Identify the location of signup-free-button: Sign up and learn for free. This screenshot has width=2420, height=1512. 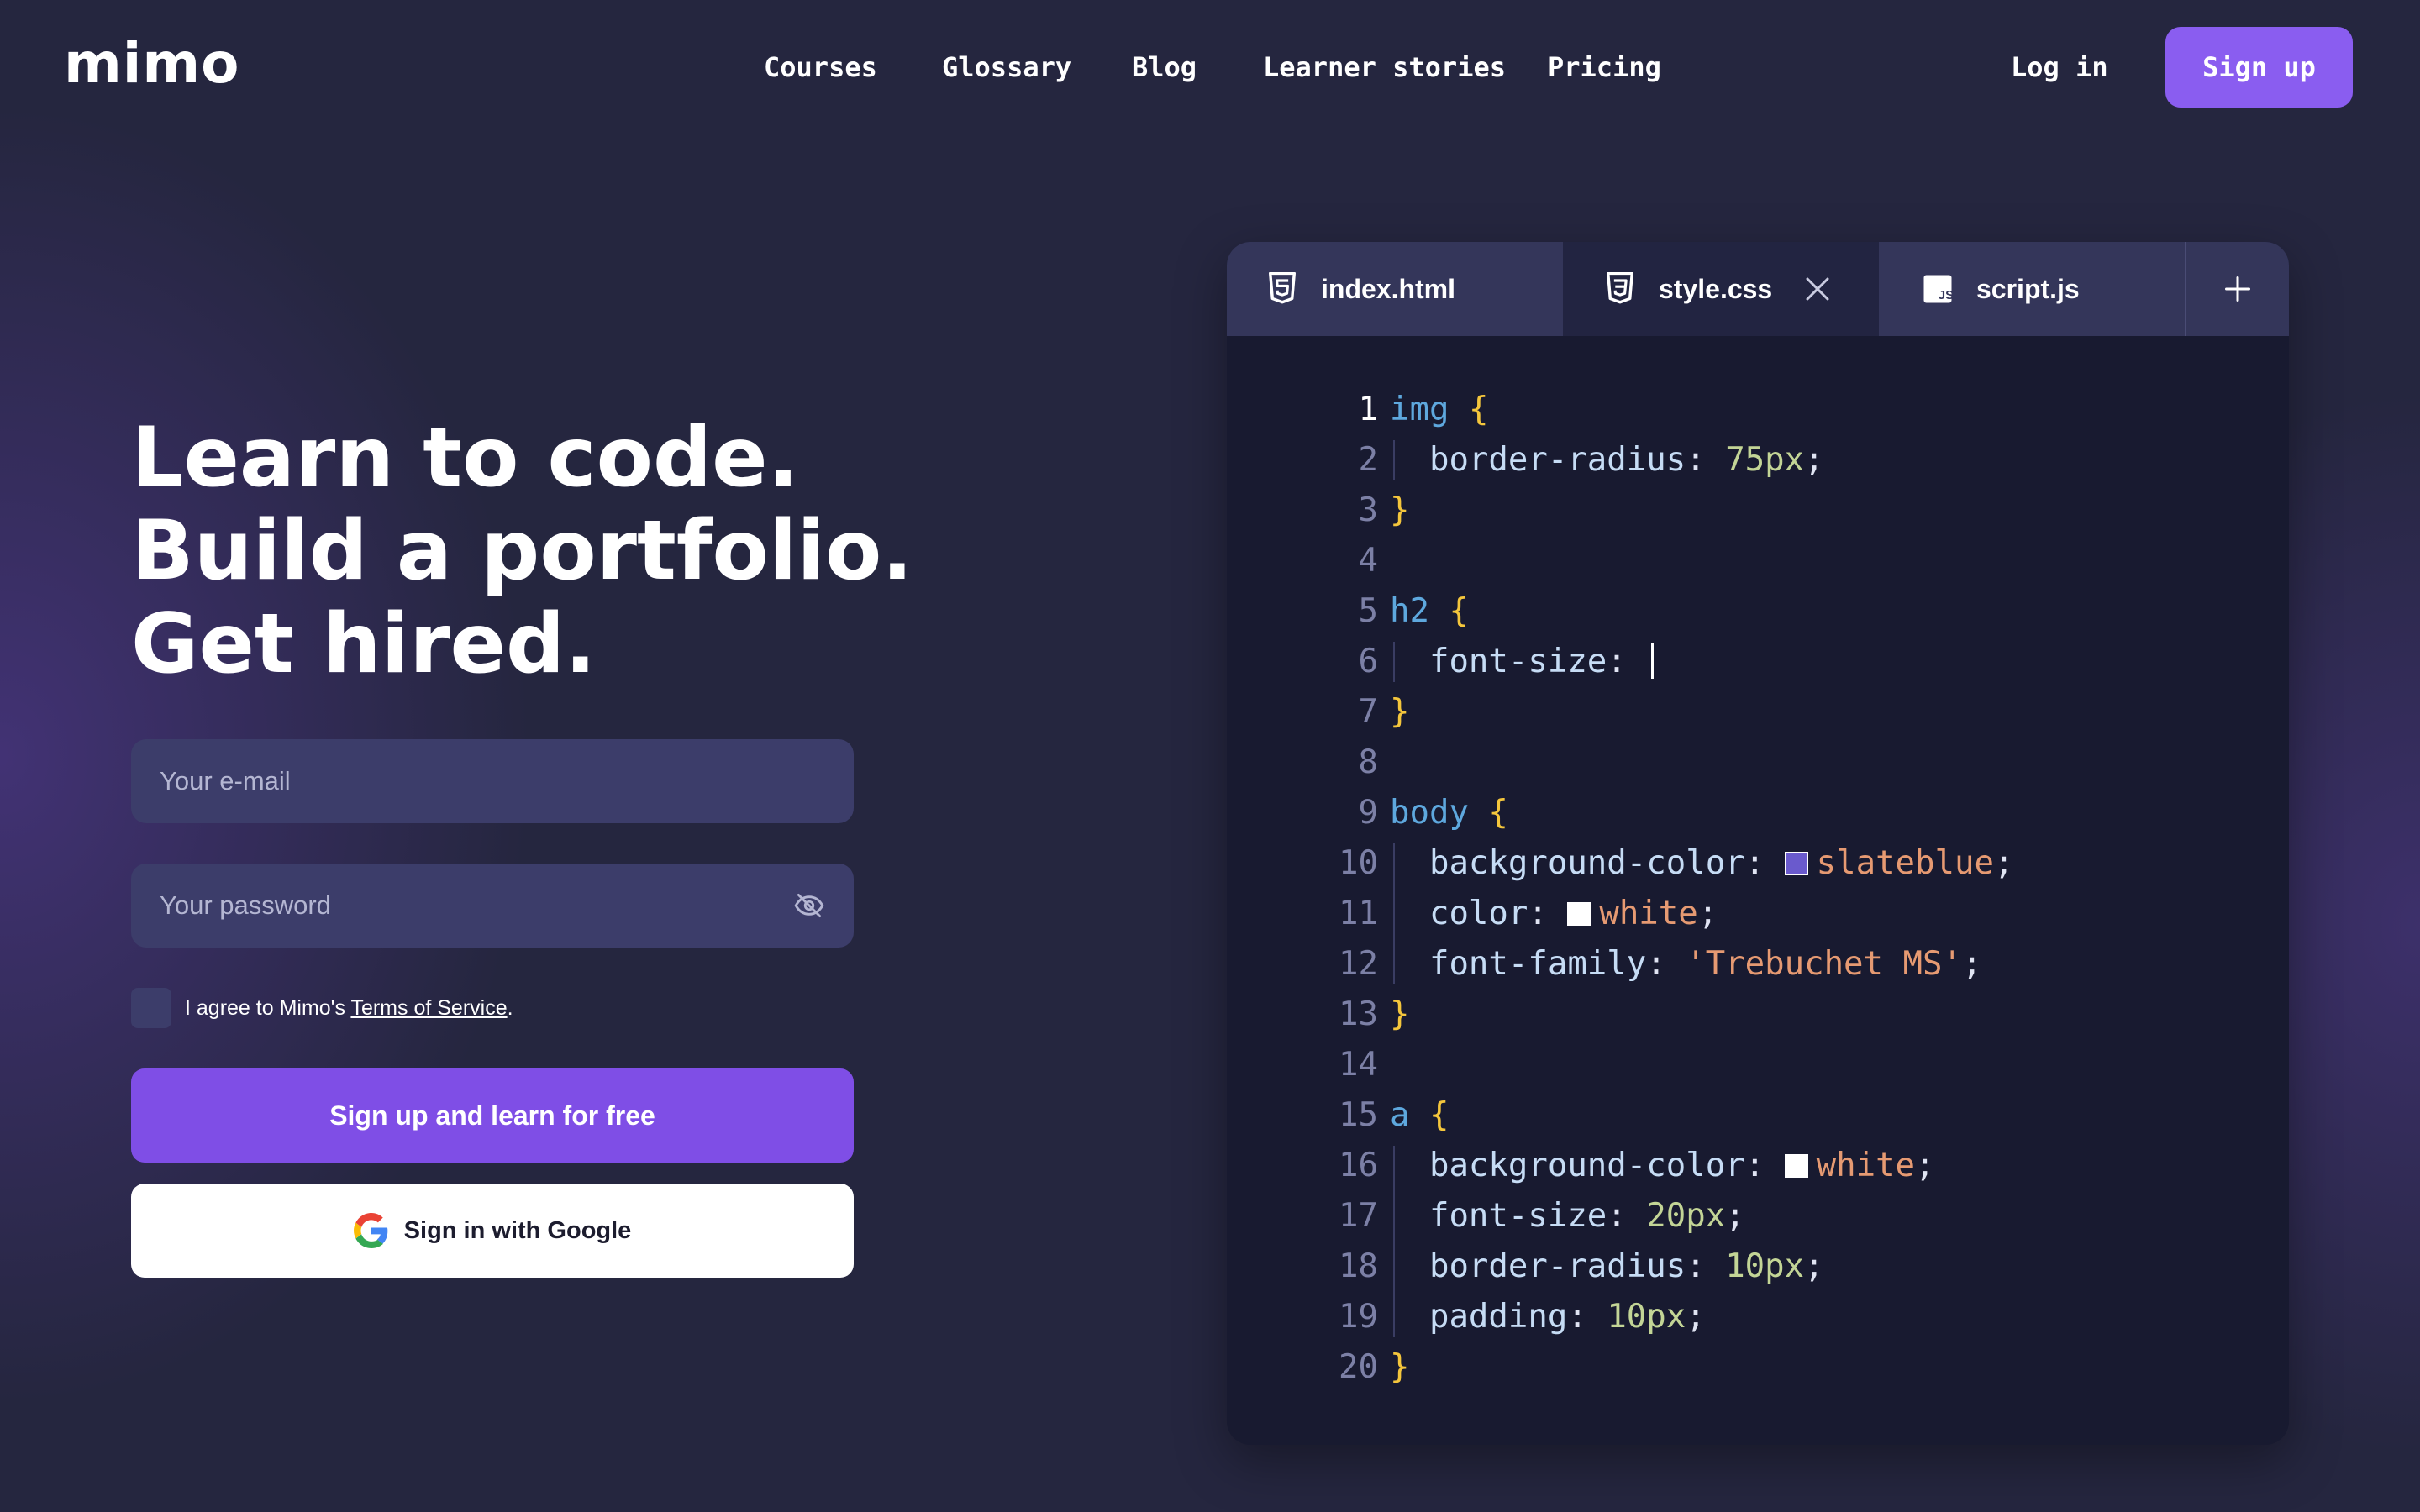
(493, 1115).